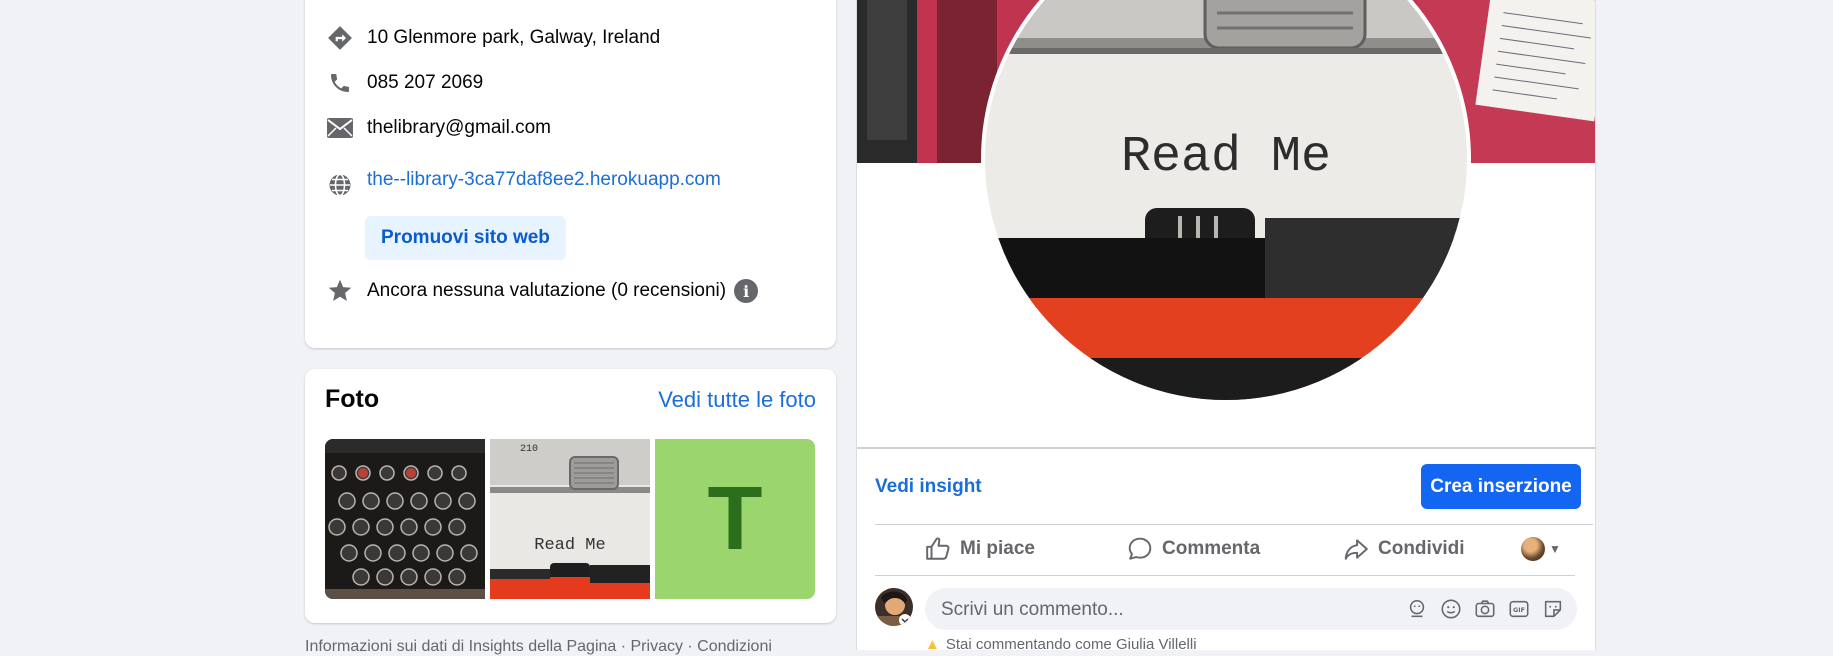 The image size is (1833, 656). I want to click on email-text: thelibrary@gmail.com, so click(459, 127).